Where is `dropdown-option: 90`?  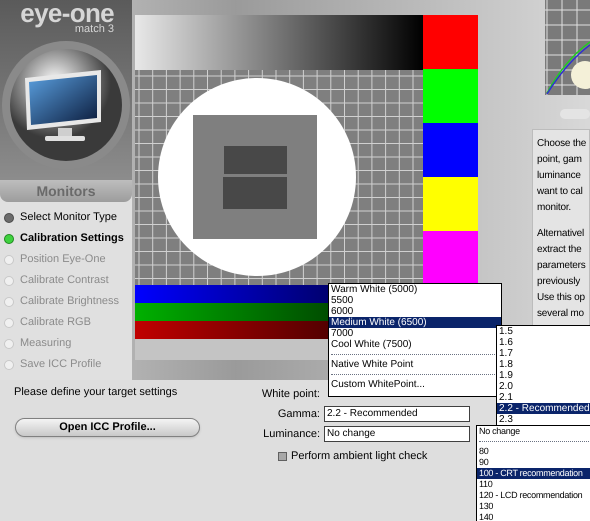 dropdown-option: 90 is located at coordinates (533, 462).